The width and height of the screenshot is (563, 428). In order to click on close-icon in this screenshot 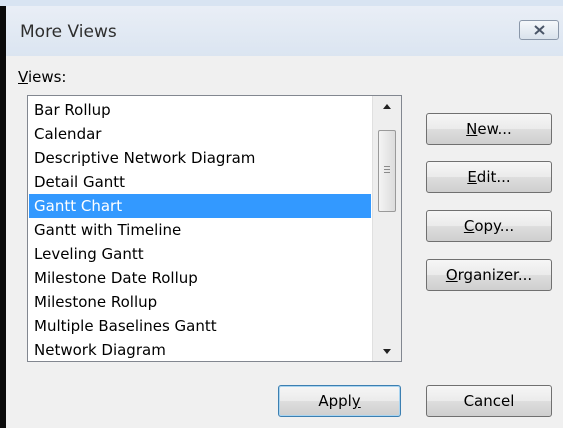, I will do `click(539, 30)`.